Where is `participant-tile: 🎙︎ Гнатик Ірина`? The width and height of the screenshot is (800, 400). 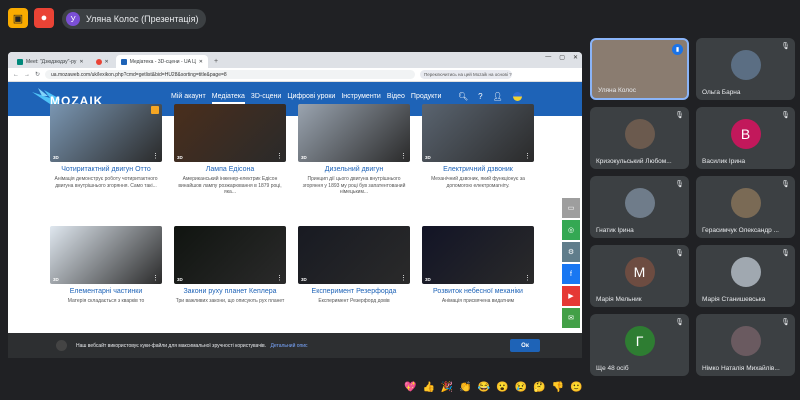
participant-tile: 🎙︎ Гнатик Ірина is located at coordinates (639, 207).